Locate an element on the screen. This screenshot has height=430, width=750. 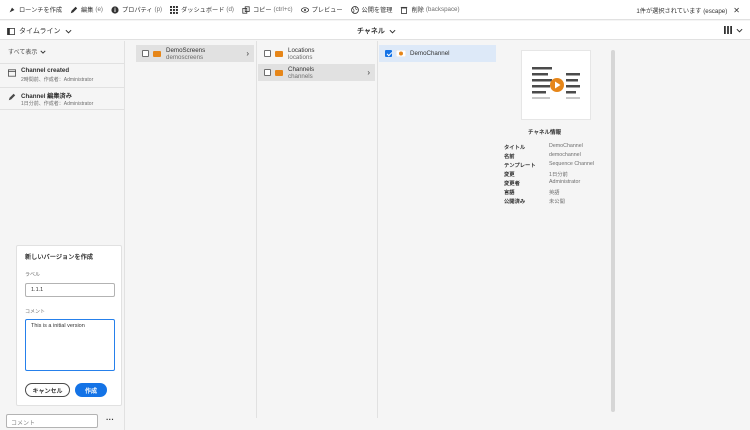
manage-publication-label: 公開を管理 is located at coordinates (377, 10).